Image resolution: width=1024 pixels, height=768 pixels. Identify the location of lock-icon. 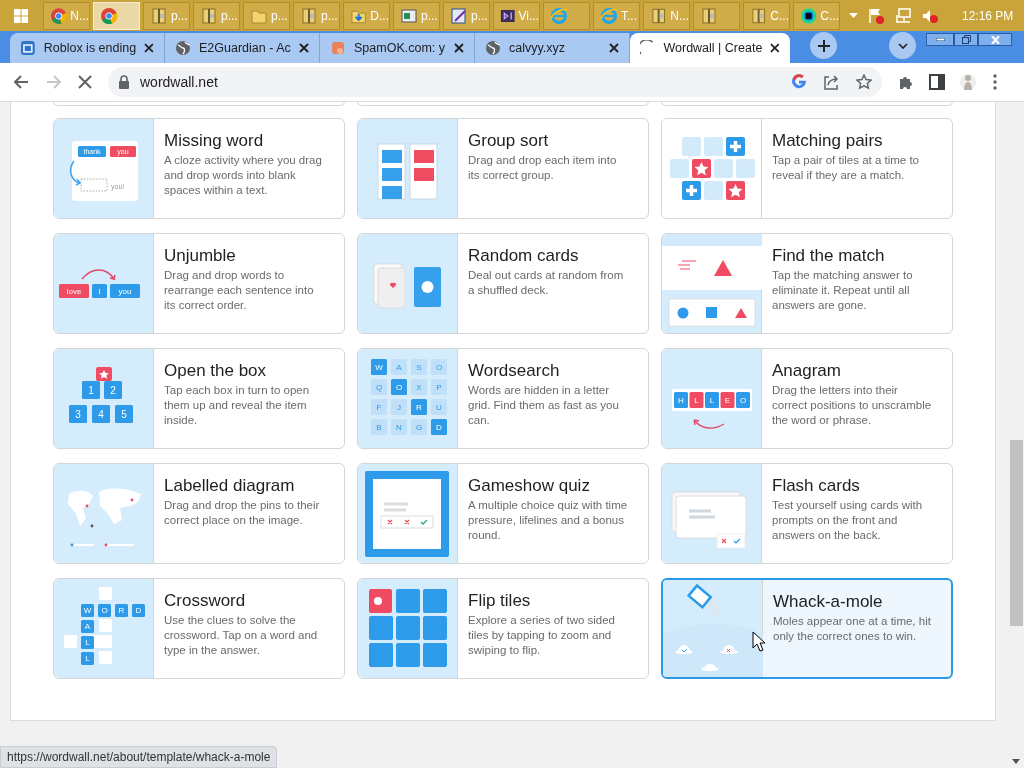
(124, 82).